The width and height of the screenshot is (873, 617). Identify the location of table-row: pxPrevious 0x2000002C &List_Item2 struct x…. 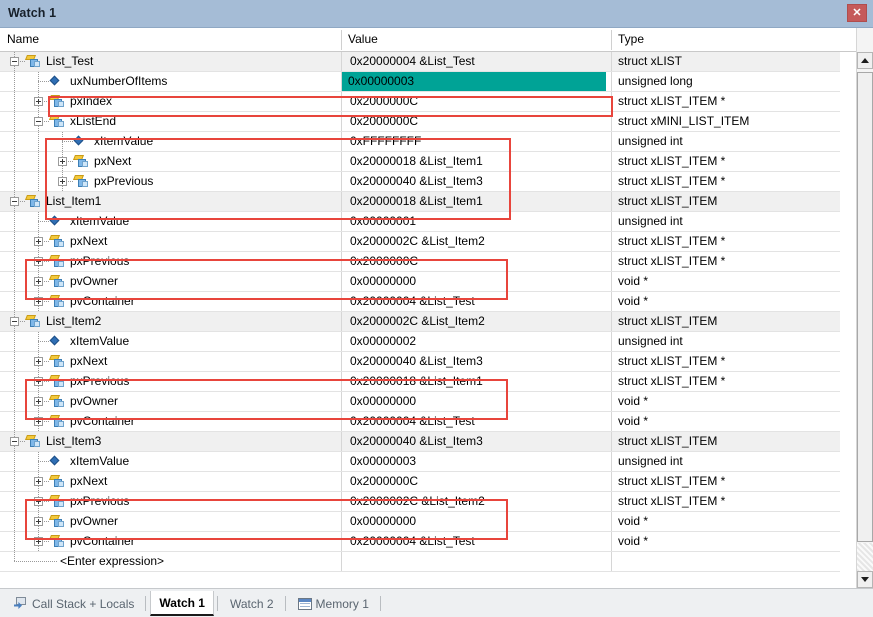
(420, 502).